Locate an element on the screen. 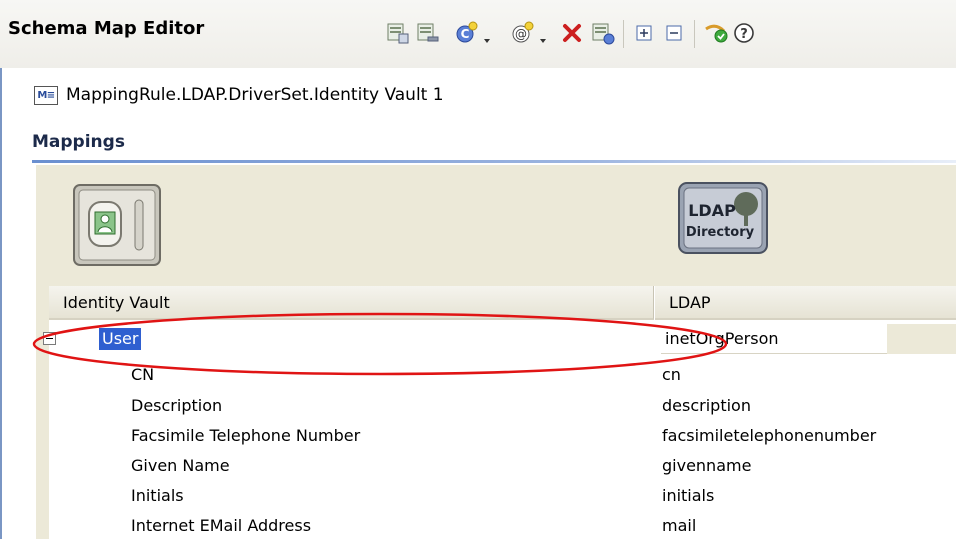  ldap-directory-icon: LDAP Directory is located at coordinates (723, 218).